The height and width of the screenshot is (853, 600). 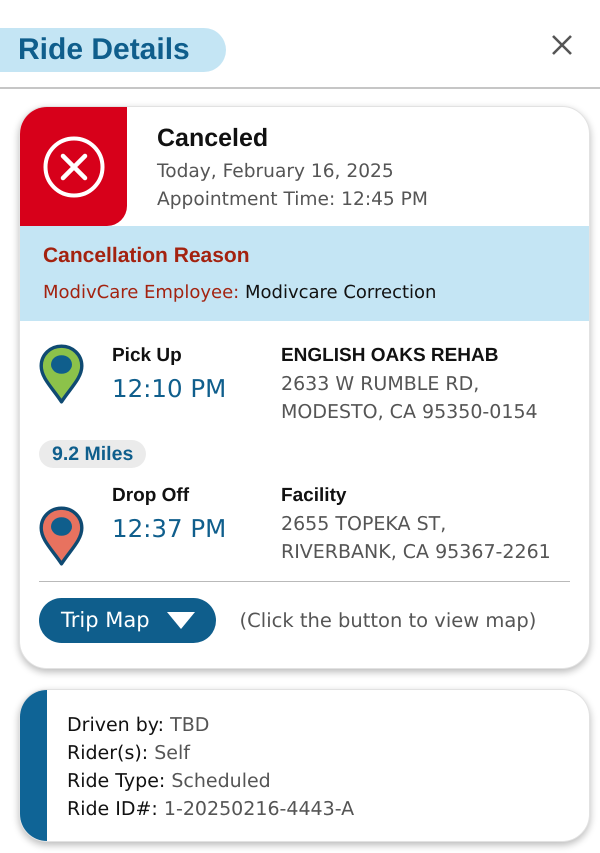 I want to click on detail-line: Ride Type: Scheduled, so click(x=169, y=781).